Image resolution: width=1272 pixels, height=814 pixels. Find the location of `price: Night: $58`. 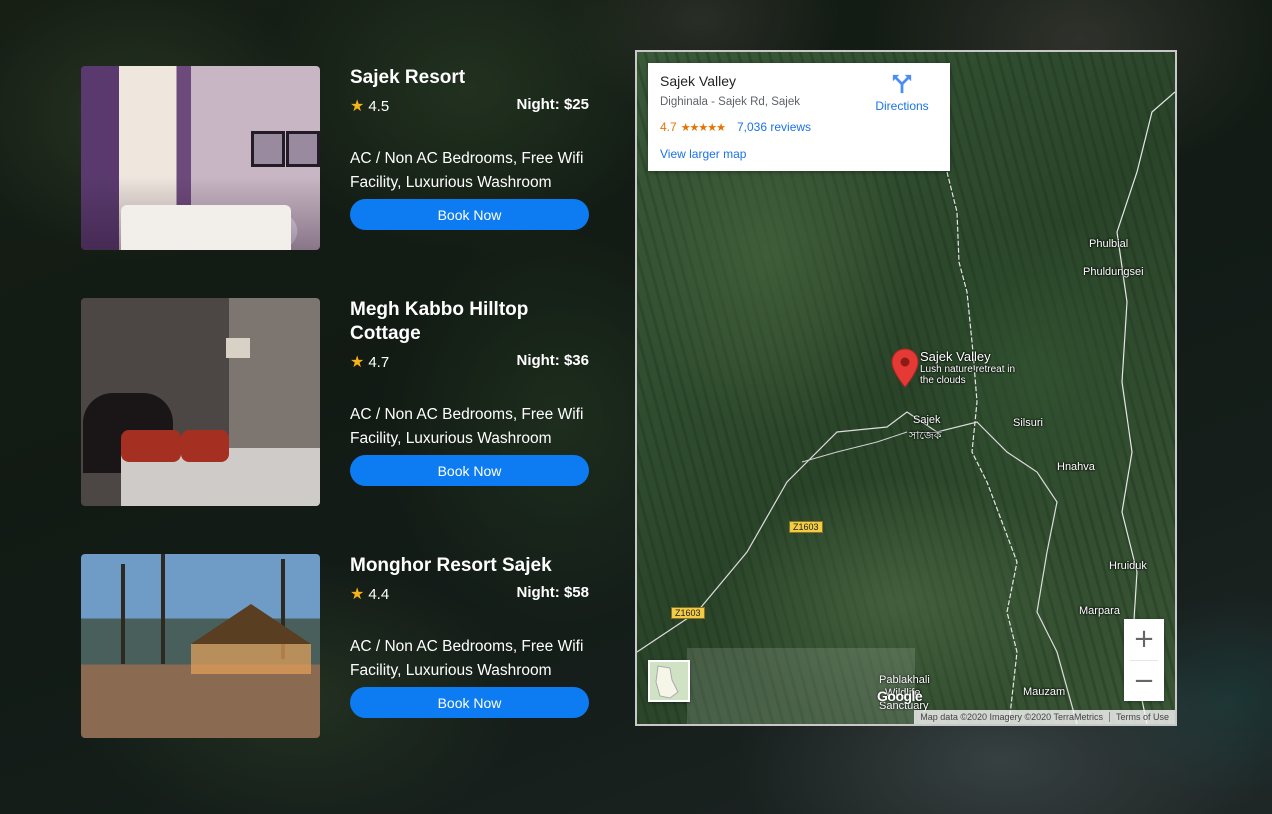

price: Night: $58 is located at coordinates (552, 592).